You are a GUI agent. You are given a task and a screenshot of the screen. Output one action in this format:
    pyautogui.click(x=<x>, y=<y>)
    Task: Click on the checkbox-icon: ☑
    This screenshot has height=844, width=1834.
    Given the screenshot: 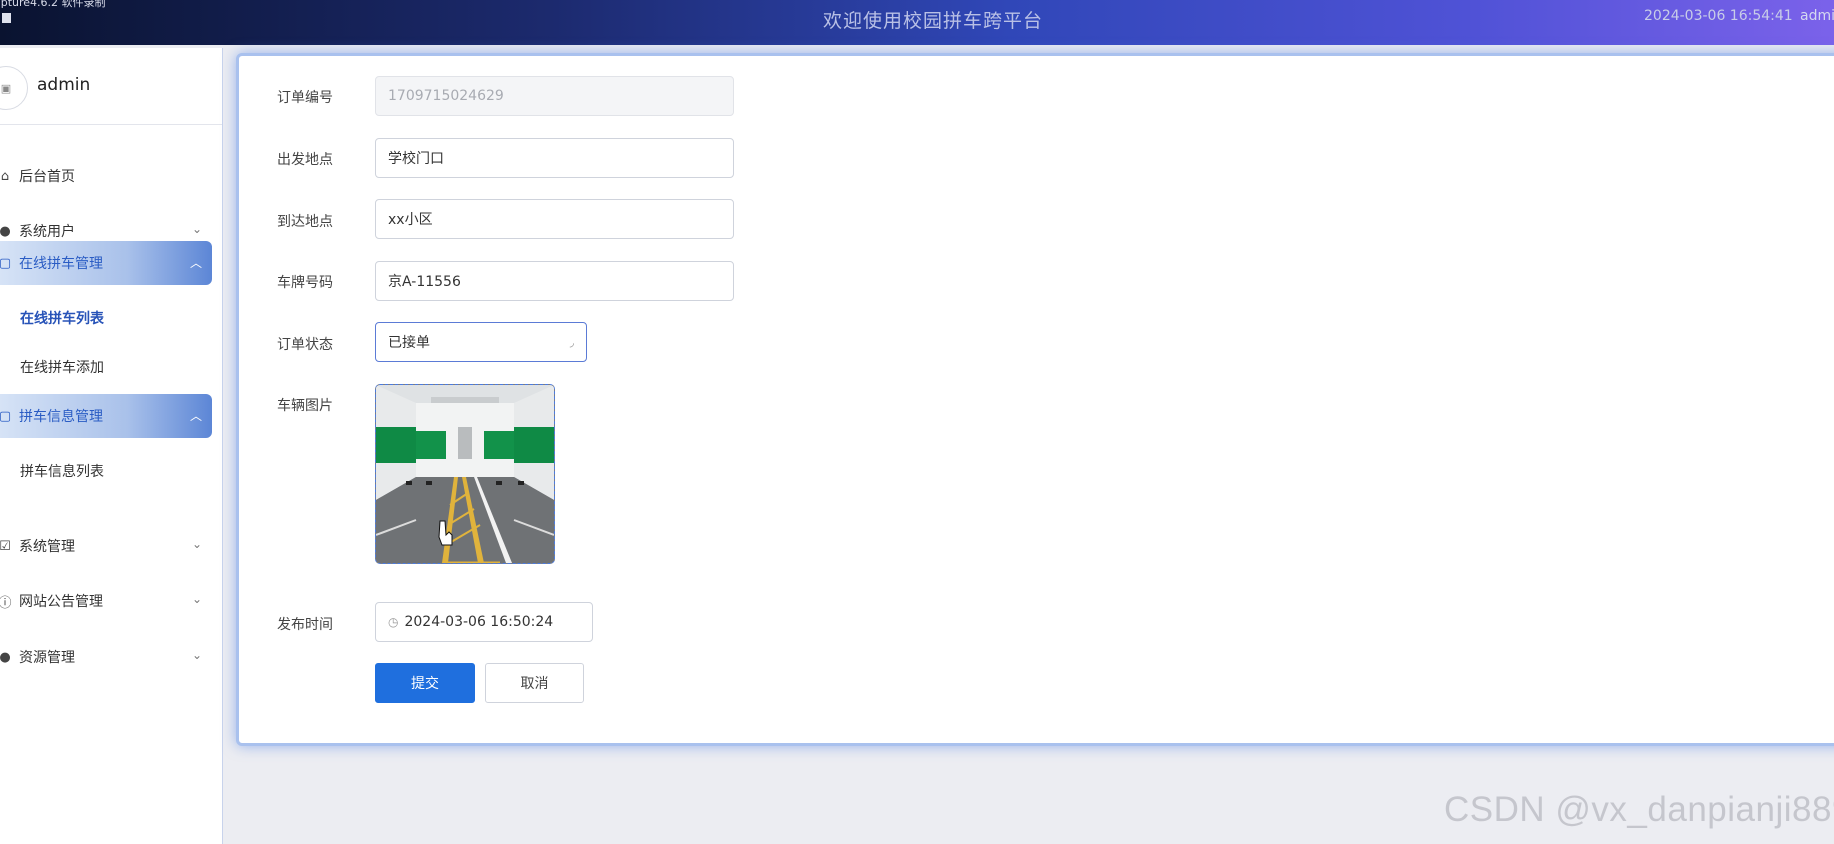 What is the action you would take?
    pyautogui.click(x=5, y=546)
    